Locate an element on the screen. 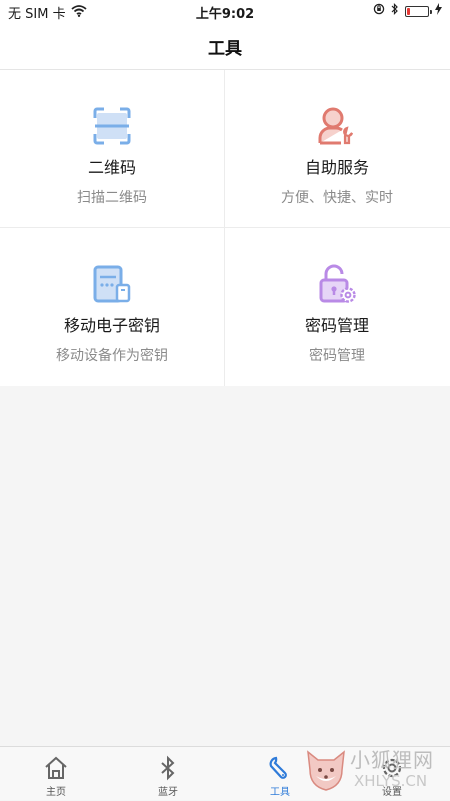 This screenshot has height=801, width=450. tool-self-service-title: 自助服务 is located at coordinates (336, 167).